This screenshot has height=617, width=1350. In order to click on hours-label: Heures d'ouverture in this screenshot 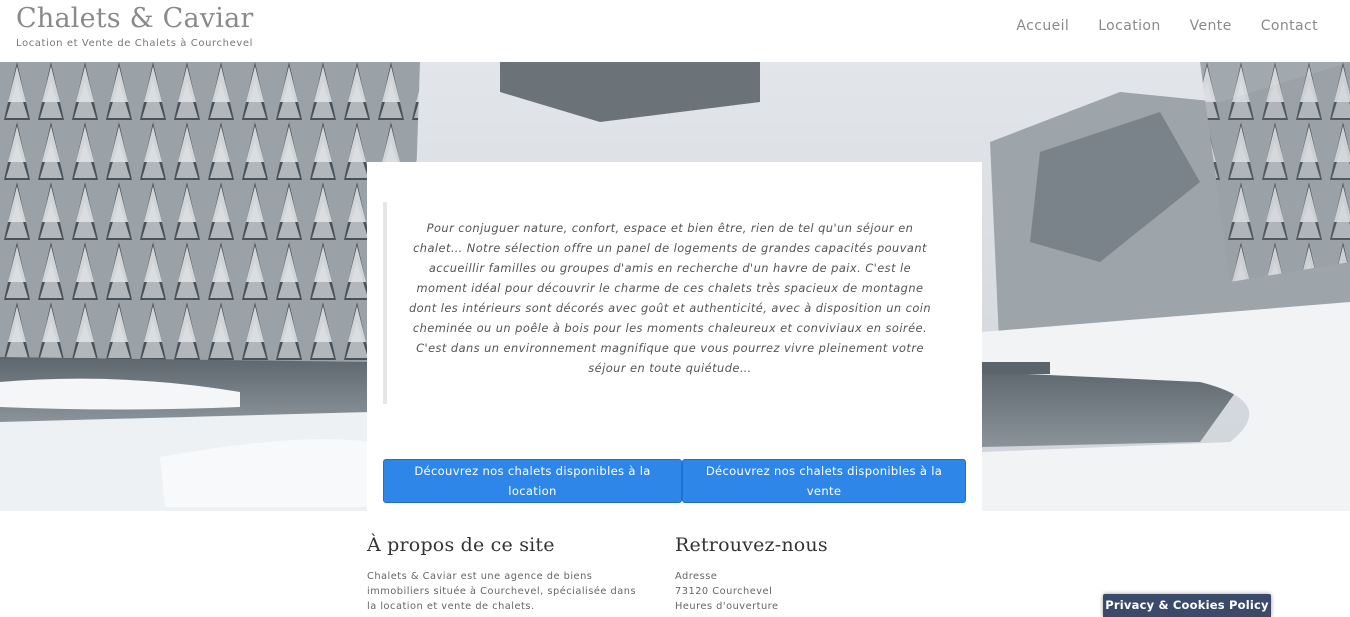, I will do `click(727, 606)`.